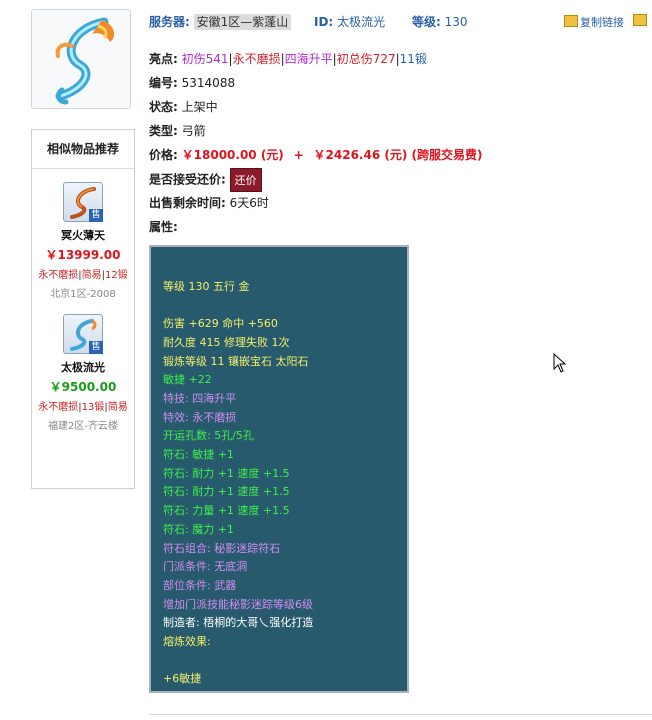 The image size is (652, 720). I want to click on highlights-row: 亮点: 初伤541|永不磨损|四海升平|初总伤727|11锻, so click(288, 59).